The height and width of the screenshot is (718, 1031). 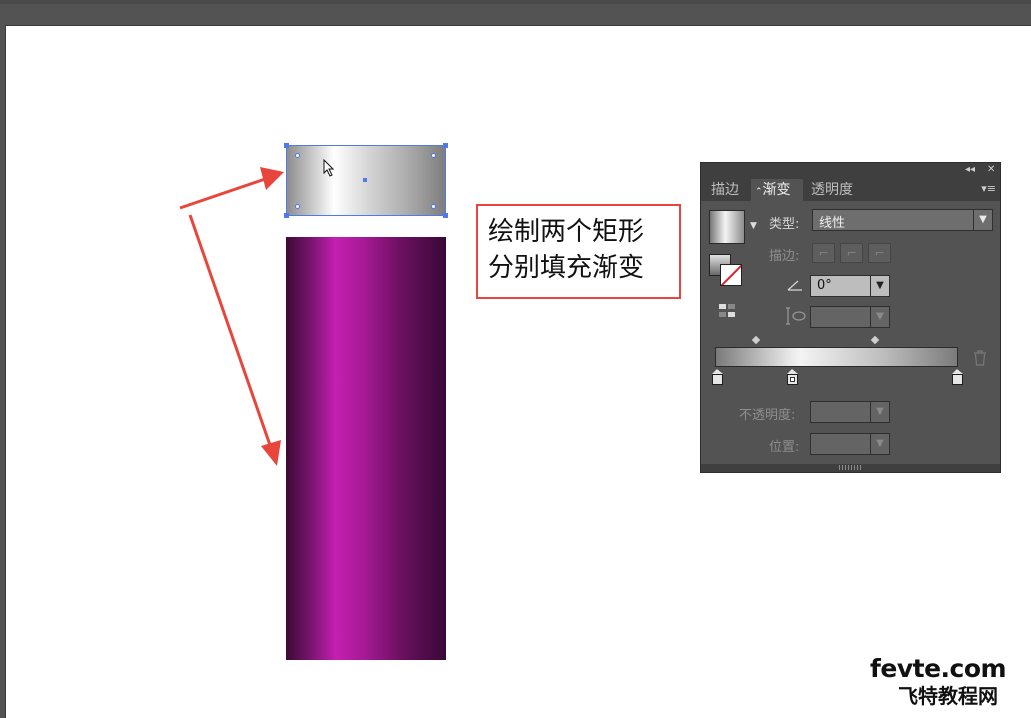 I want to click on annotation-callout: 绘制两个矩形 分别填充渐变, so click(x=578, y=251).